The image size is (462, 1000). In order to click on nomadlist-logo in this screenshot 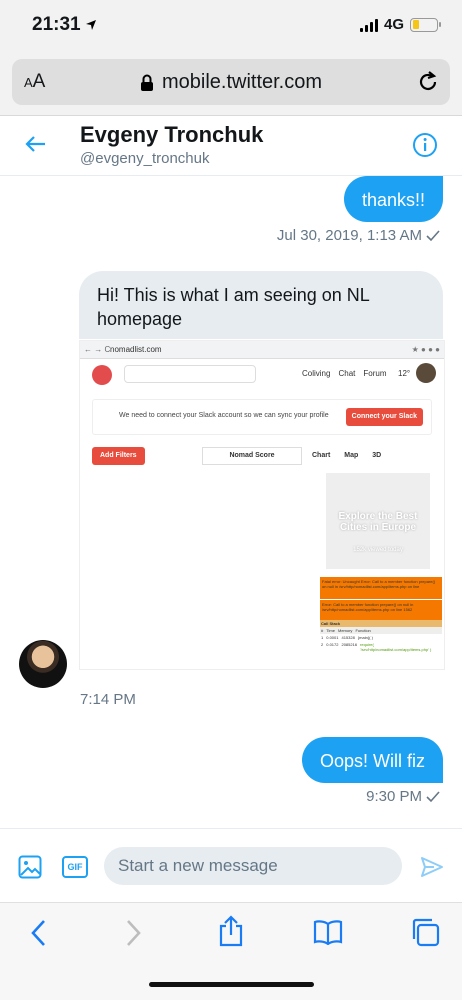, I will do `click(102, 375)`.